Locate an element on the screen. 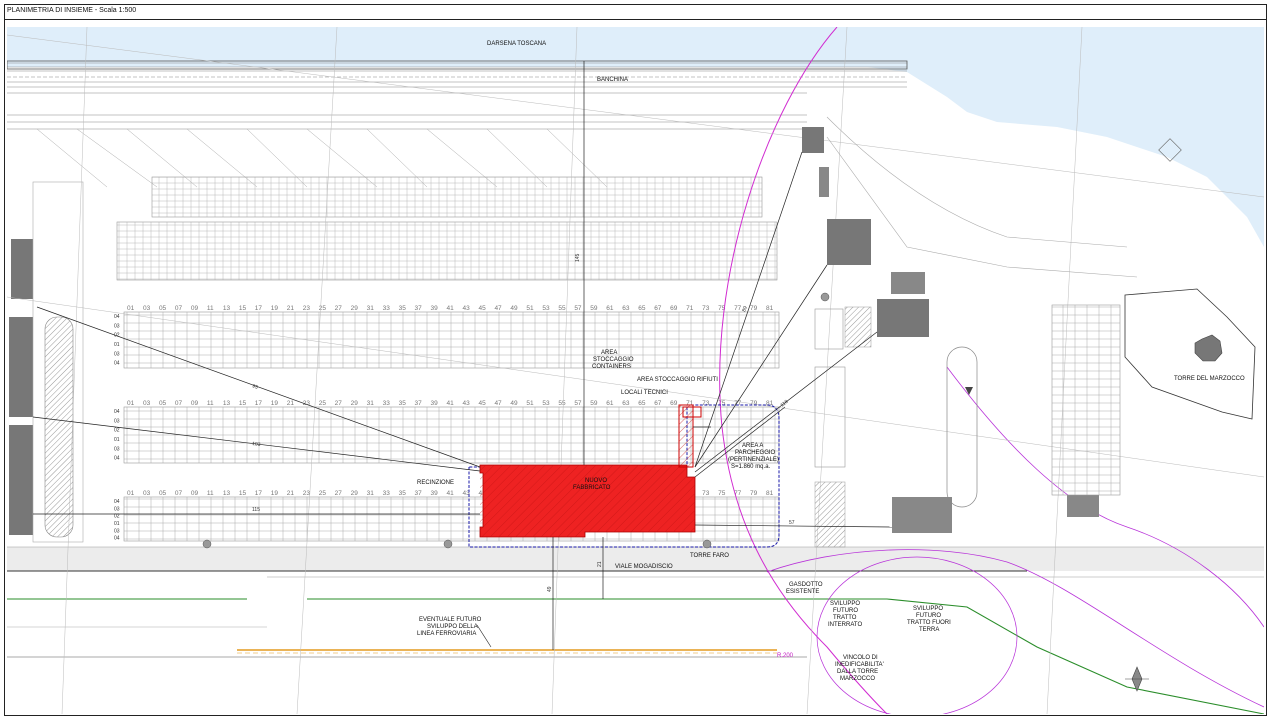 Image resolution: width=1273 pixels, height=721 pixels. dim-1: 145 is located at coordinates (578, 257).